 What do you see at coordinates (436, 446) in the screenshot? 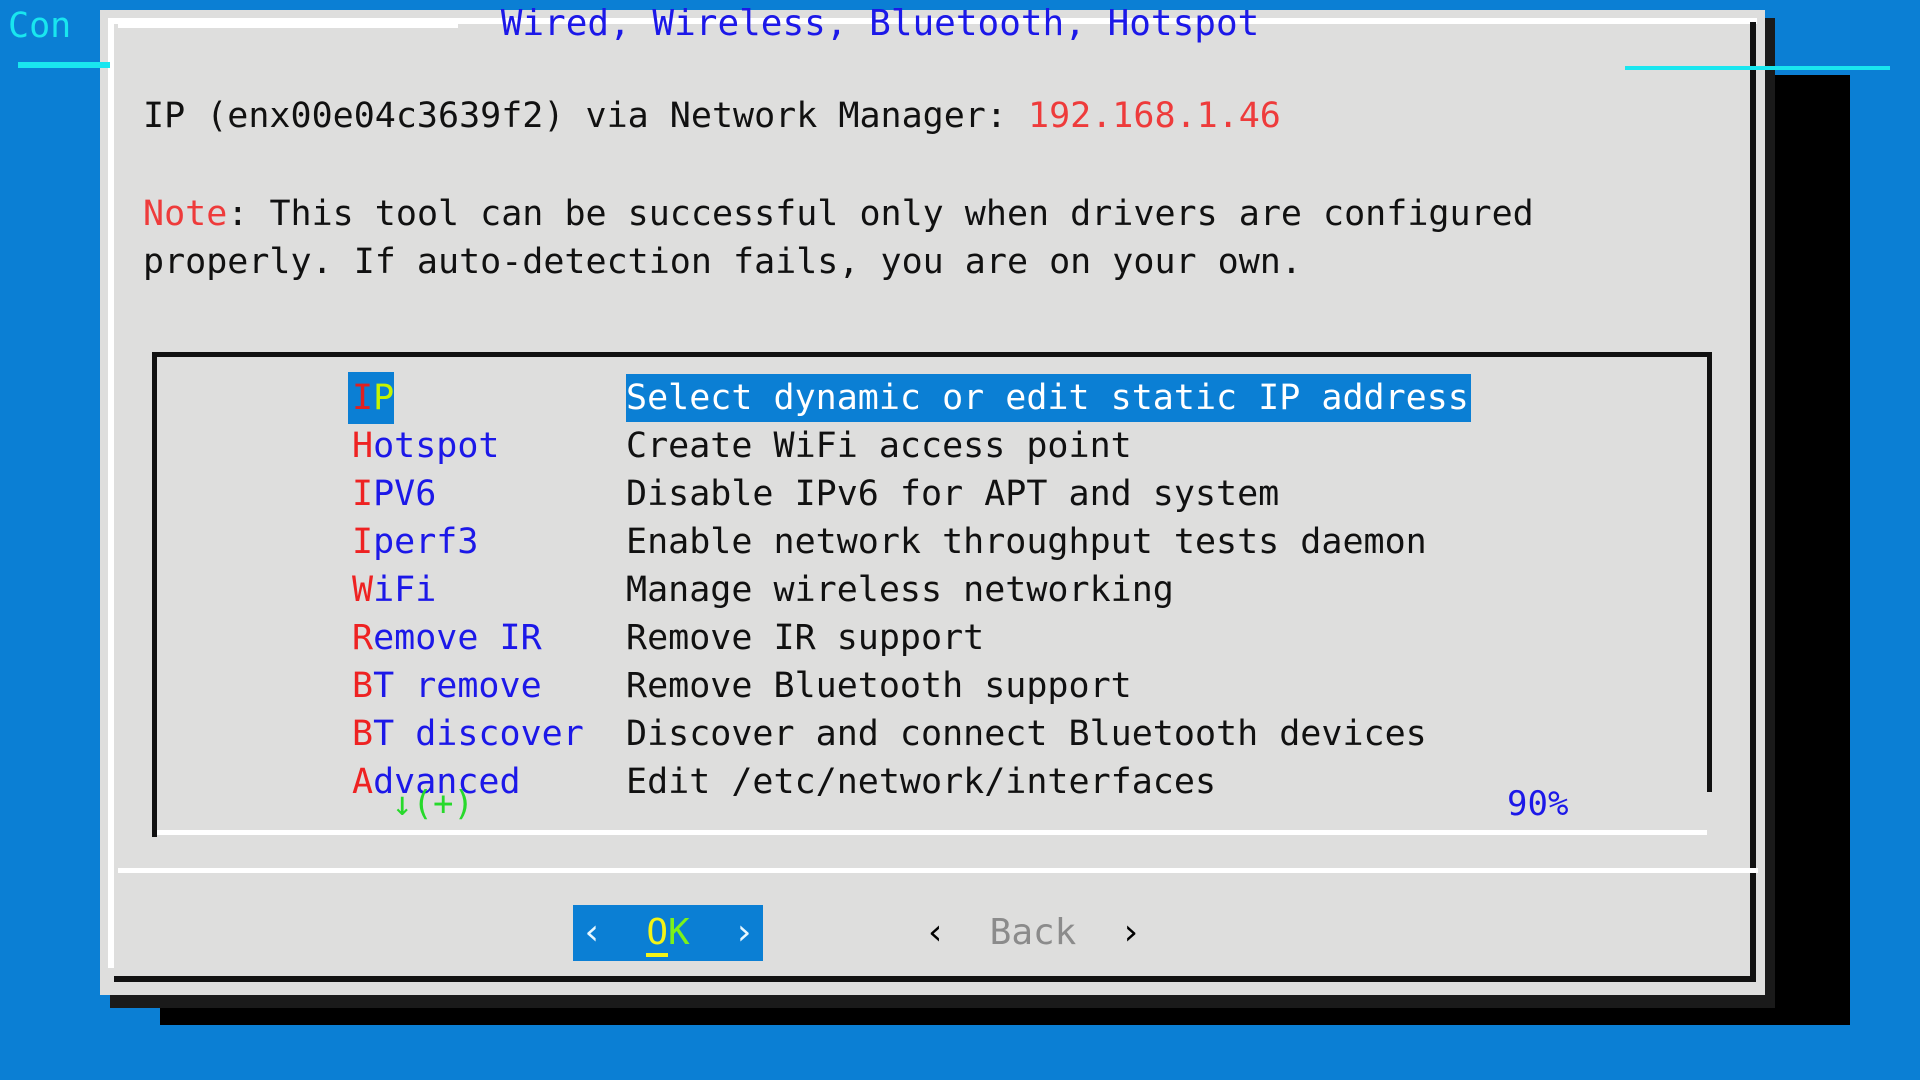
I see `menu-item-tag-rest: otspot` at bounding box center [436, 446].